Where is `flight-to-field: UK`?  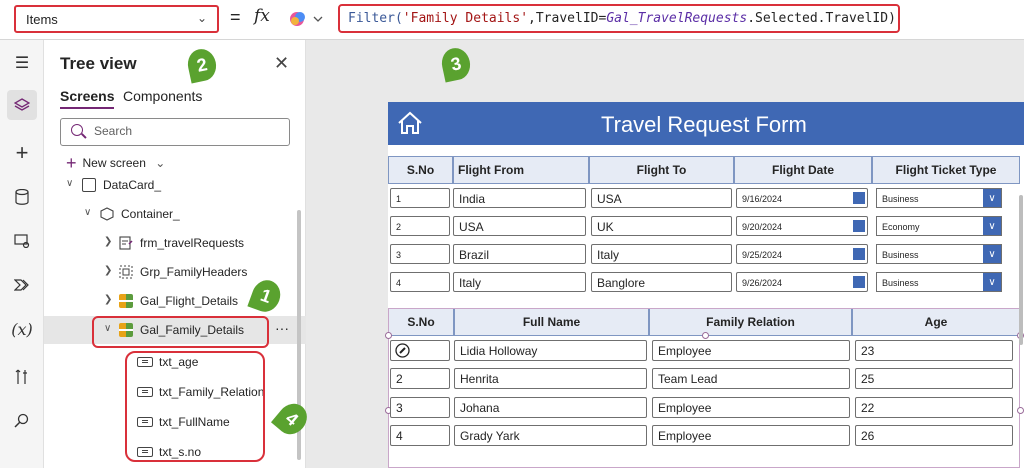
flight-to-field: UK is located at coordinates (661, 226).